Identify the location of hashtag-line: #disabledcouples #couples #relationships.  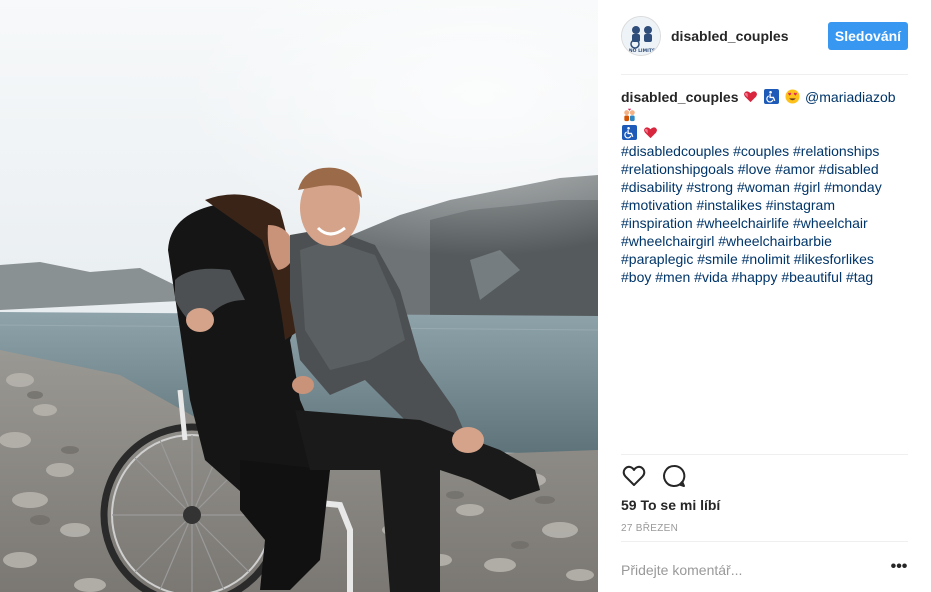
(764, 151).